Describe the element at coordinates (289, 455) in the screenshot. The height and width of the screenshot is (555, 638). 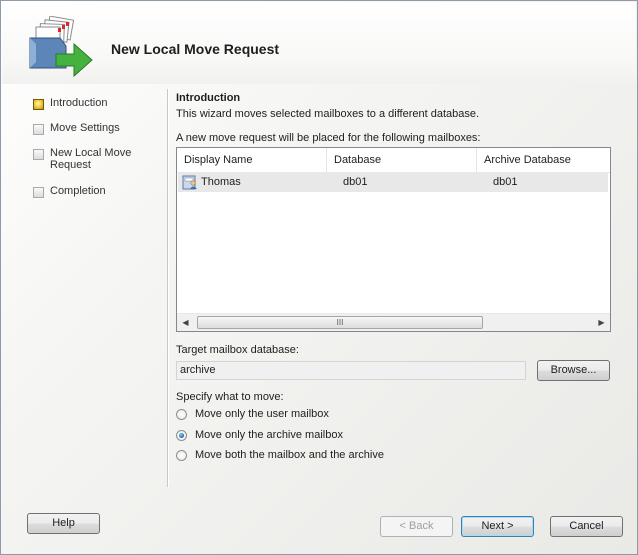
I see `radio-label: Move both the mailbox and the archive` at that location.